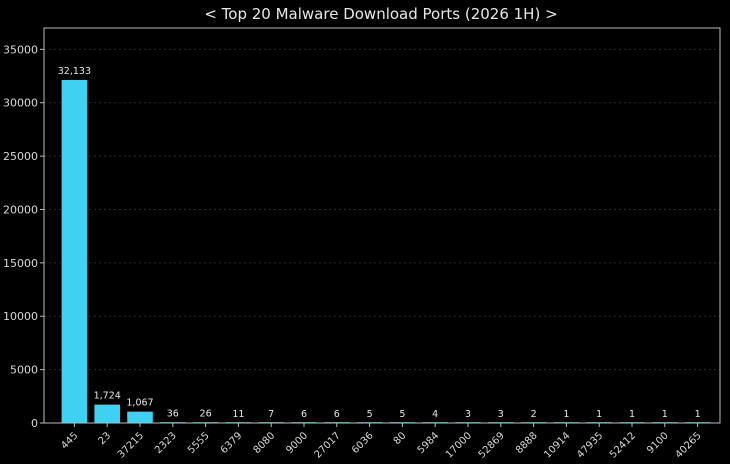 Image resolution: width=730 pixels, height=469 pixels. Describe the element at coordinates (363, 443) in the screenshot. I see `x-tick-label: 6036` at that location.